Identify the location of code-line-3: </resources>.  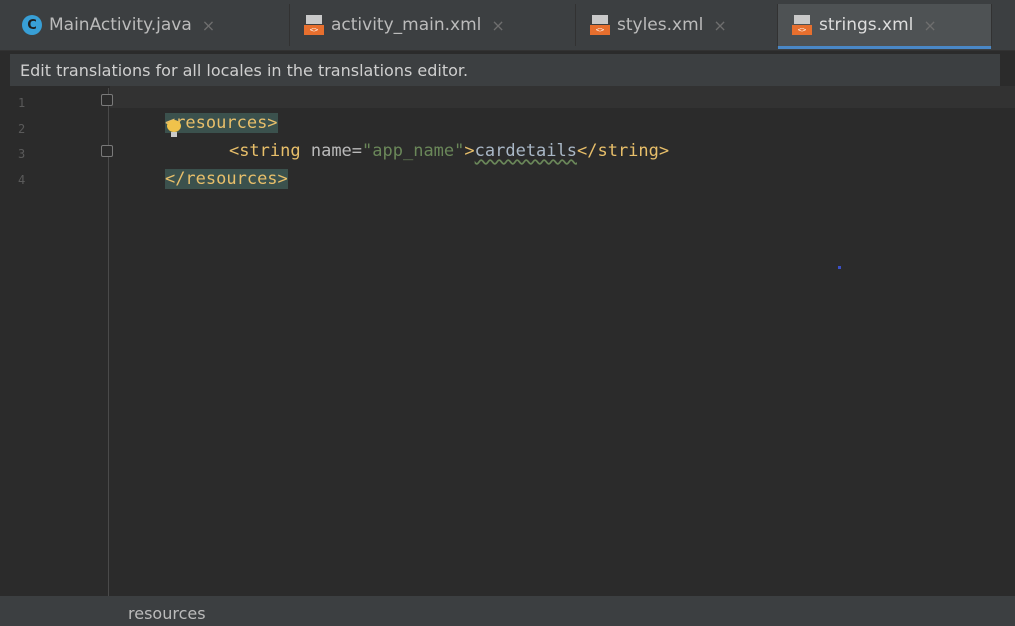
(206, 179).